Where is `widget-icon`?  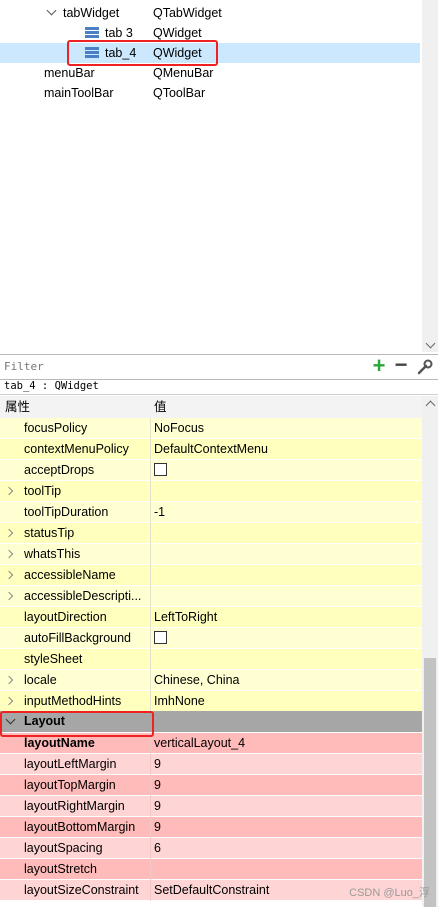 widget-icon is located at coordinates (92, 33).